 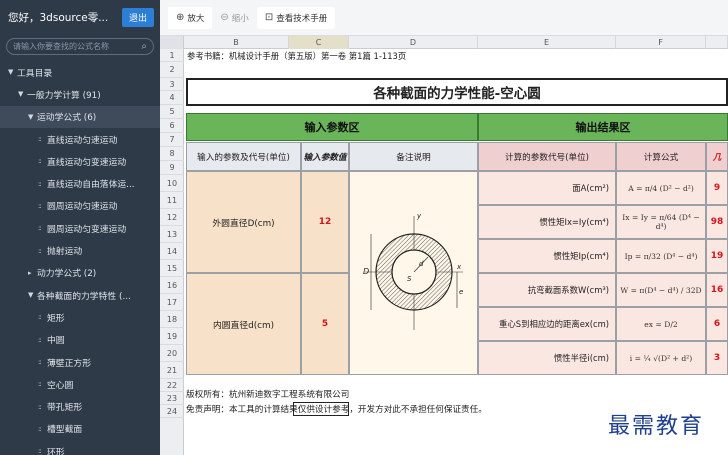 I want to click on hollow-circle-diagram: D y x d S e, so click(x=413, y=271).